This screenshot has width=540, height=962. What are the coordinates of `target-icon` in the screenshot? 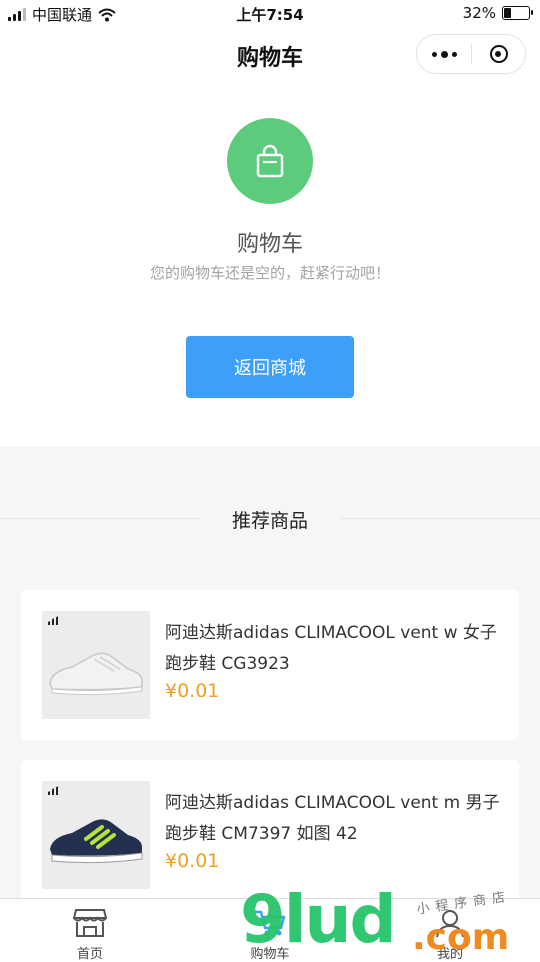 It's located at (498, 54).